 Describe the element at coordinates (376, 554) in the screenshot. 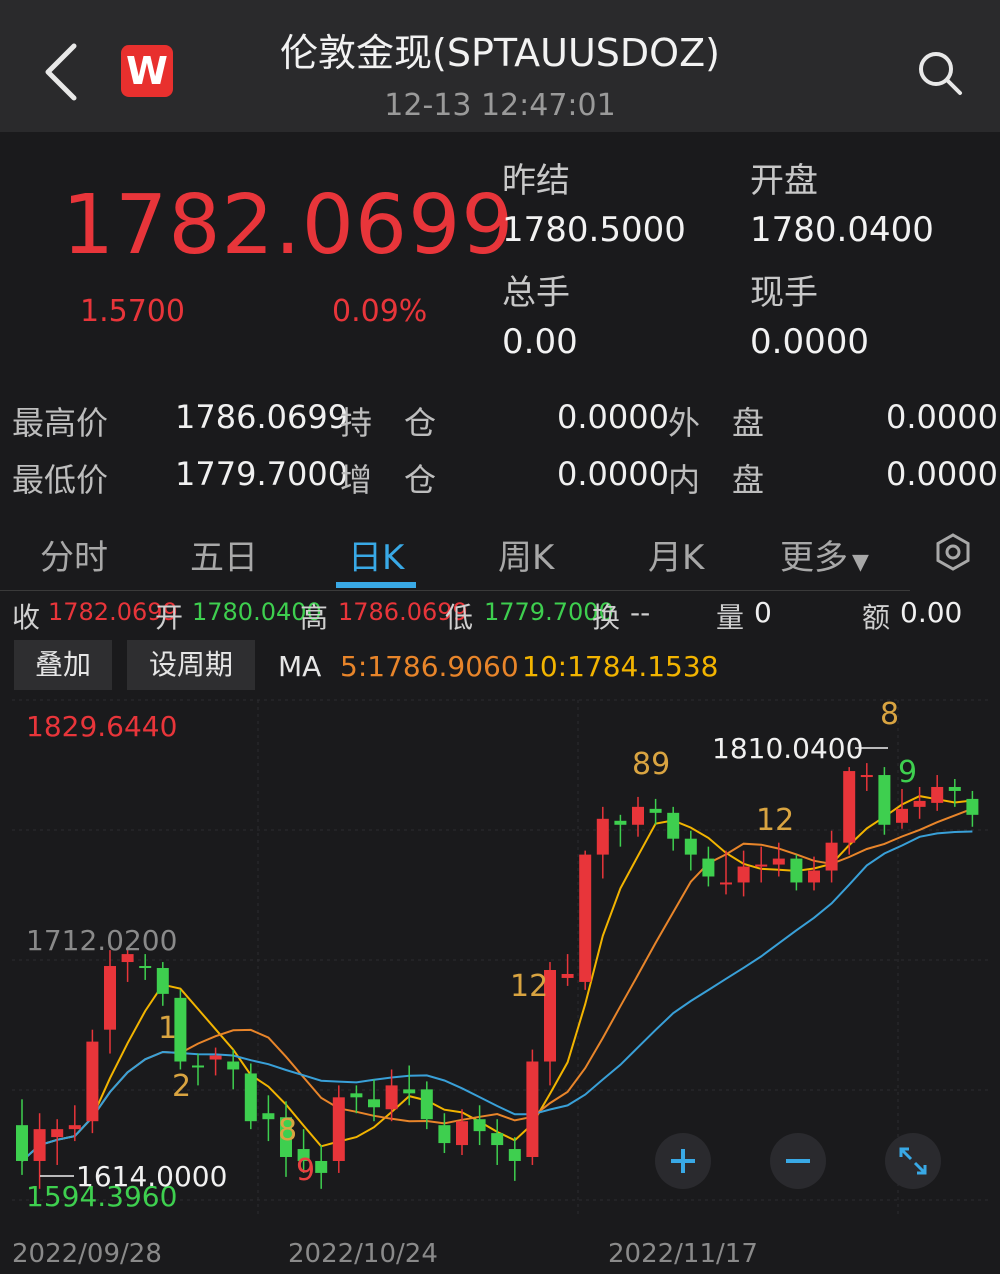

I see `tab-daily-k: 日K` at that location.